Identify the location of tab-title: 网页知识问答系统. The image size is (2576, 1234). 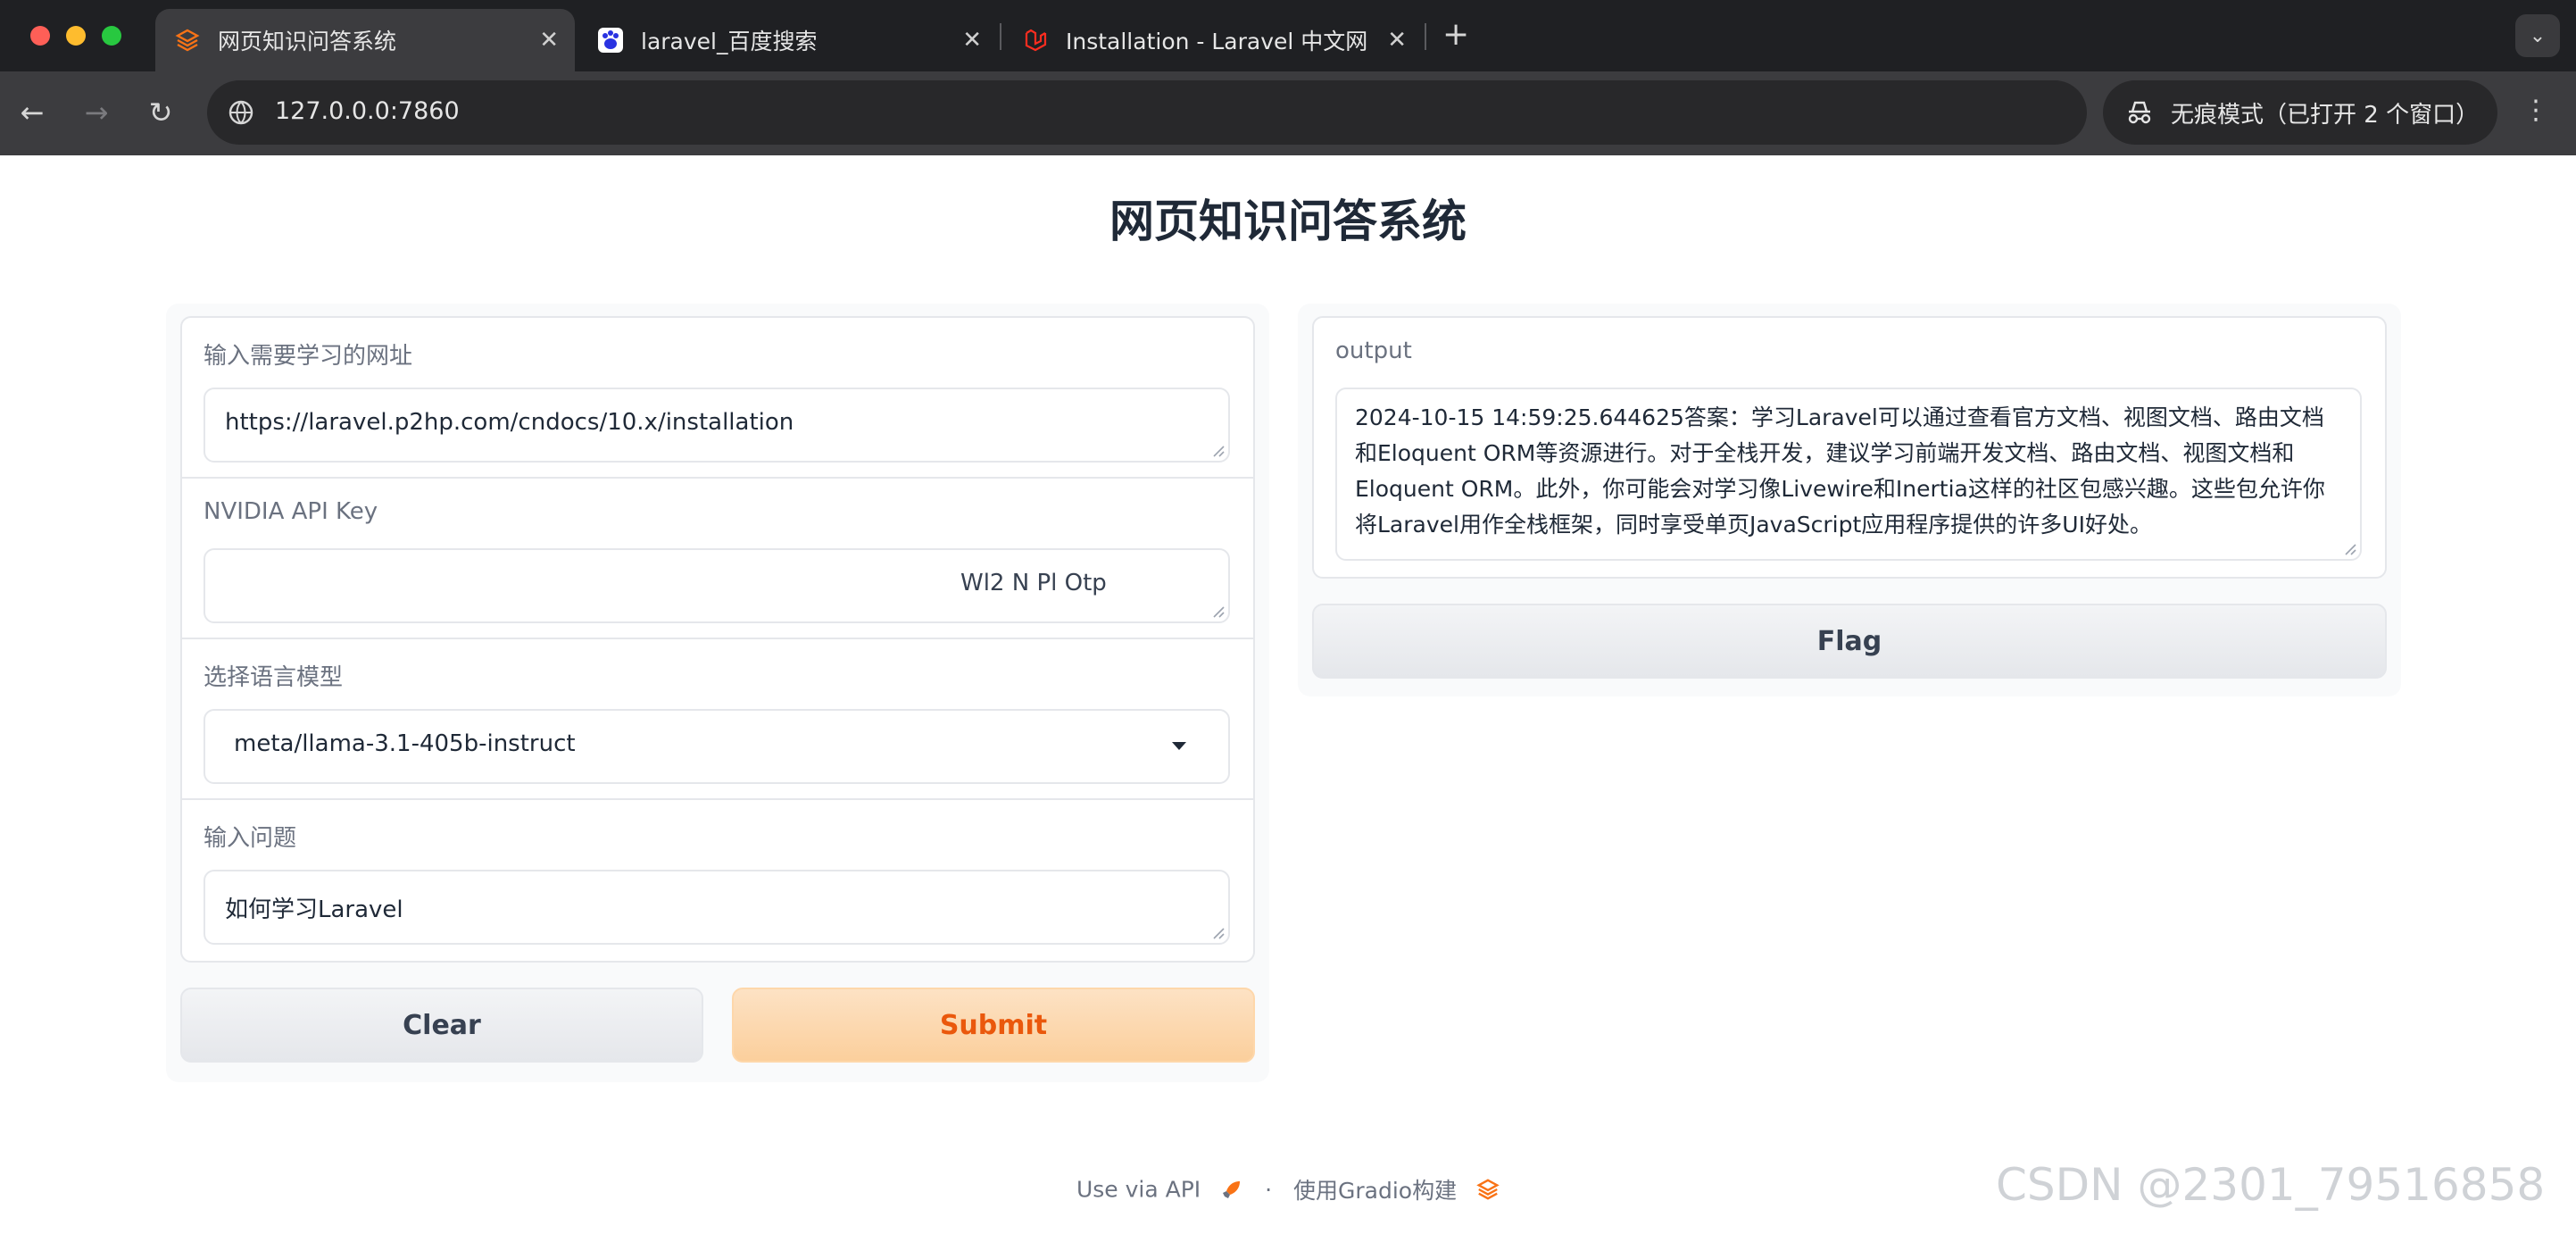
(308, 41).